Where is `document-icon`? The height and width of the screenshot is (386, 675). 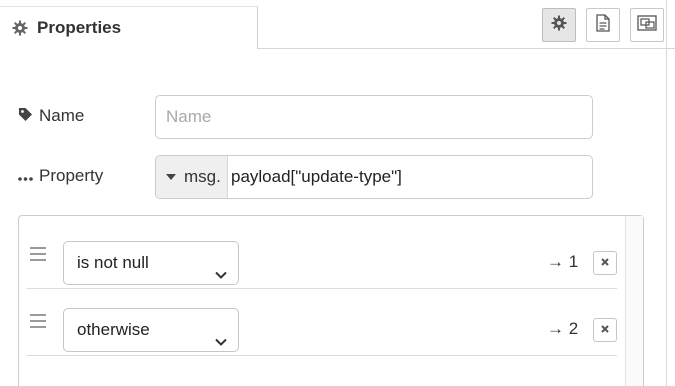
document-icon is located at coordinates (603, 25).